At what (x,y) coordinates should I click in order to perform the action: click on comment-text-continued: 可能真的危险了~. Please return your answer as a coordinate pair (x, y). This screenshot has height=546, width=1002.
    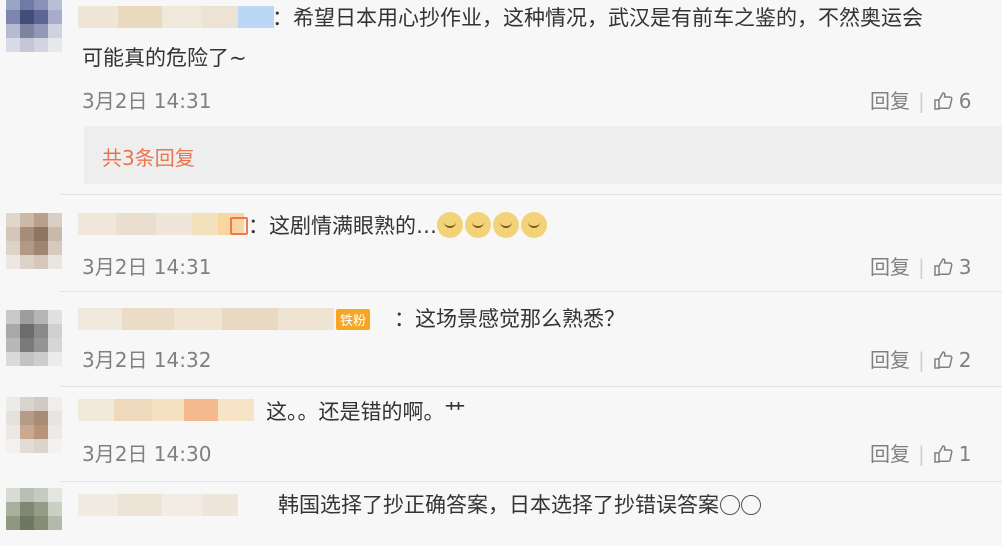
    Looking at the image, I should click on (164, 58).